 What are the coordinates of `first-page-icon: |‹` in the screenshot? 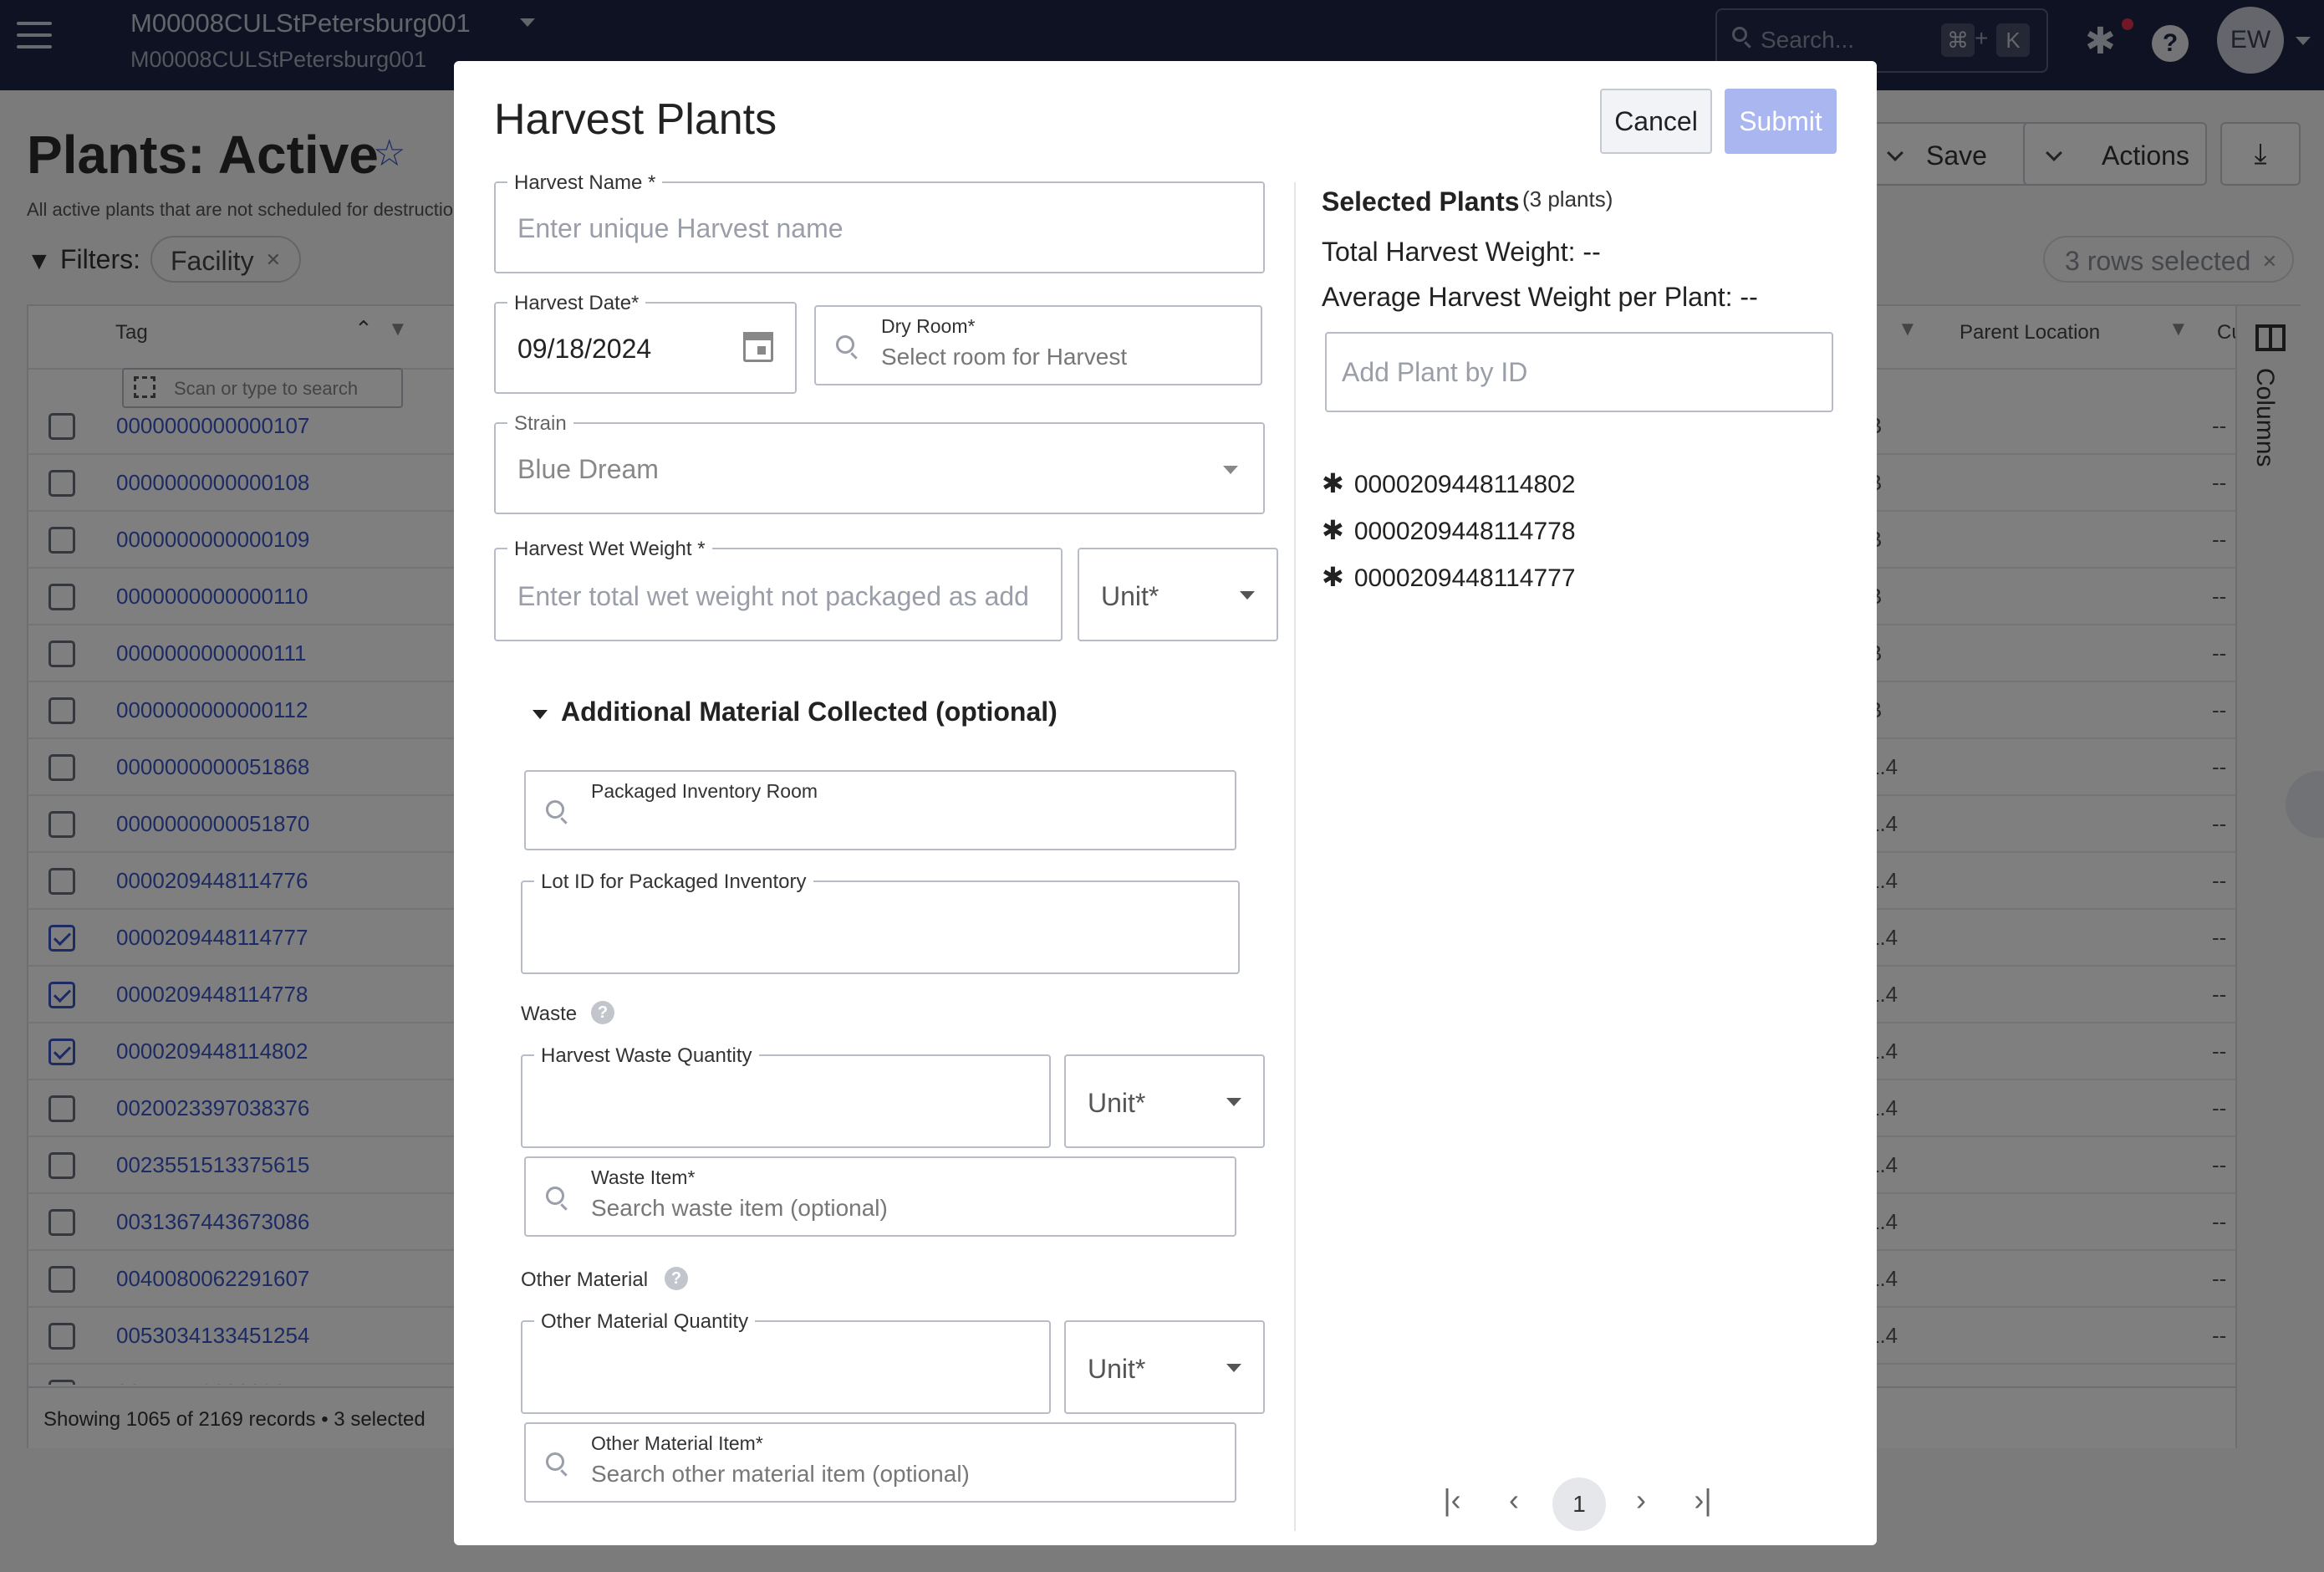 It's located at (1452, 1500).